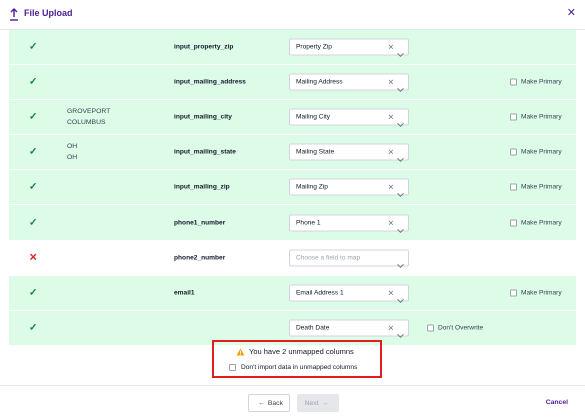 The image size is (585, 420). What do you see at coordinates (200, 258) in the screenshot?
I see `column-name: phone2_number` at bounding box center [200, 258].